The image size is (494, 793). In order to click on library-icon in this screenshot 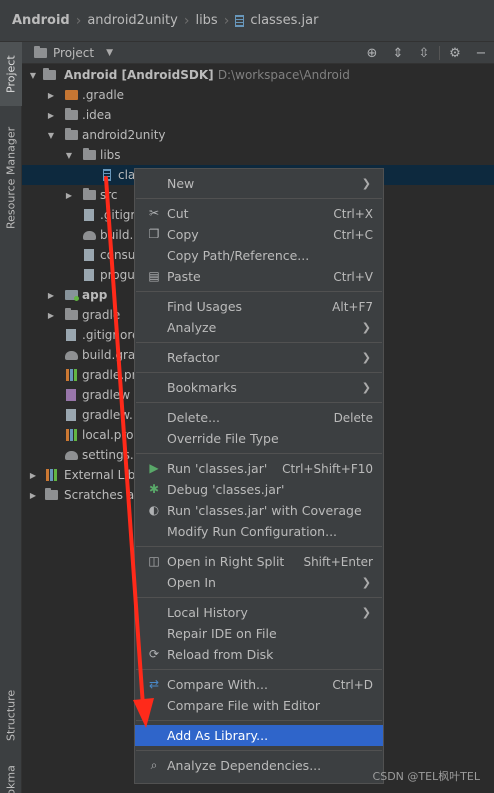, I will do `click(51, 475)`.